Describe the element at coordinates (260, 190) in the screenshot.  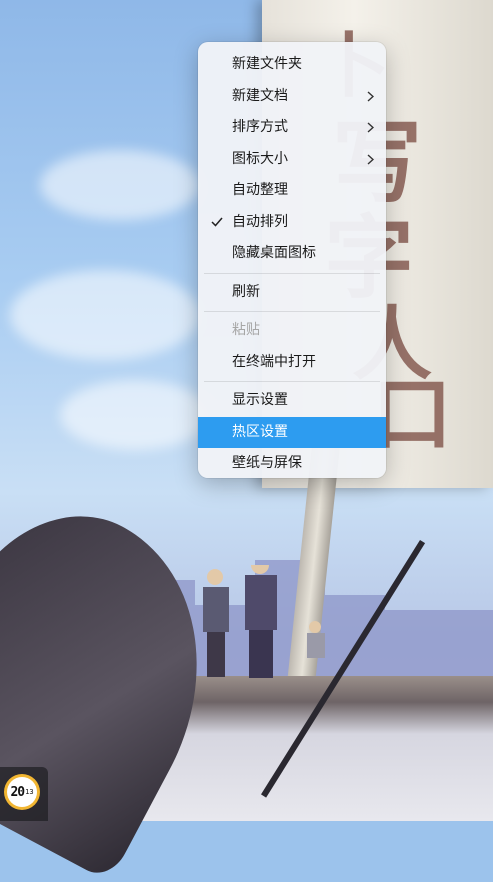
I see `menu-item-label: 自动整理` at that location.